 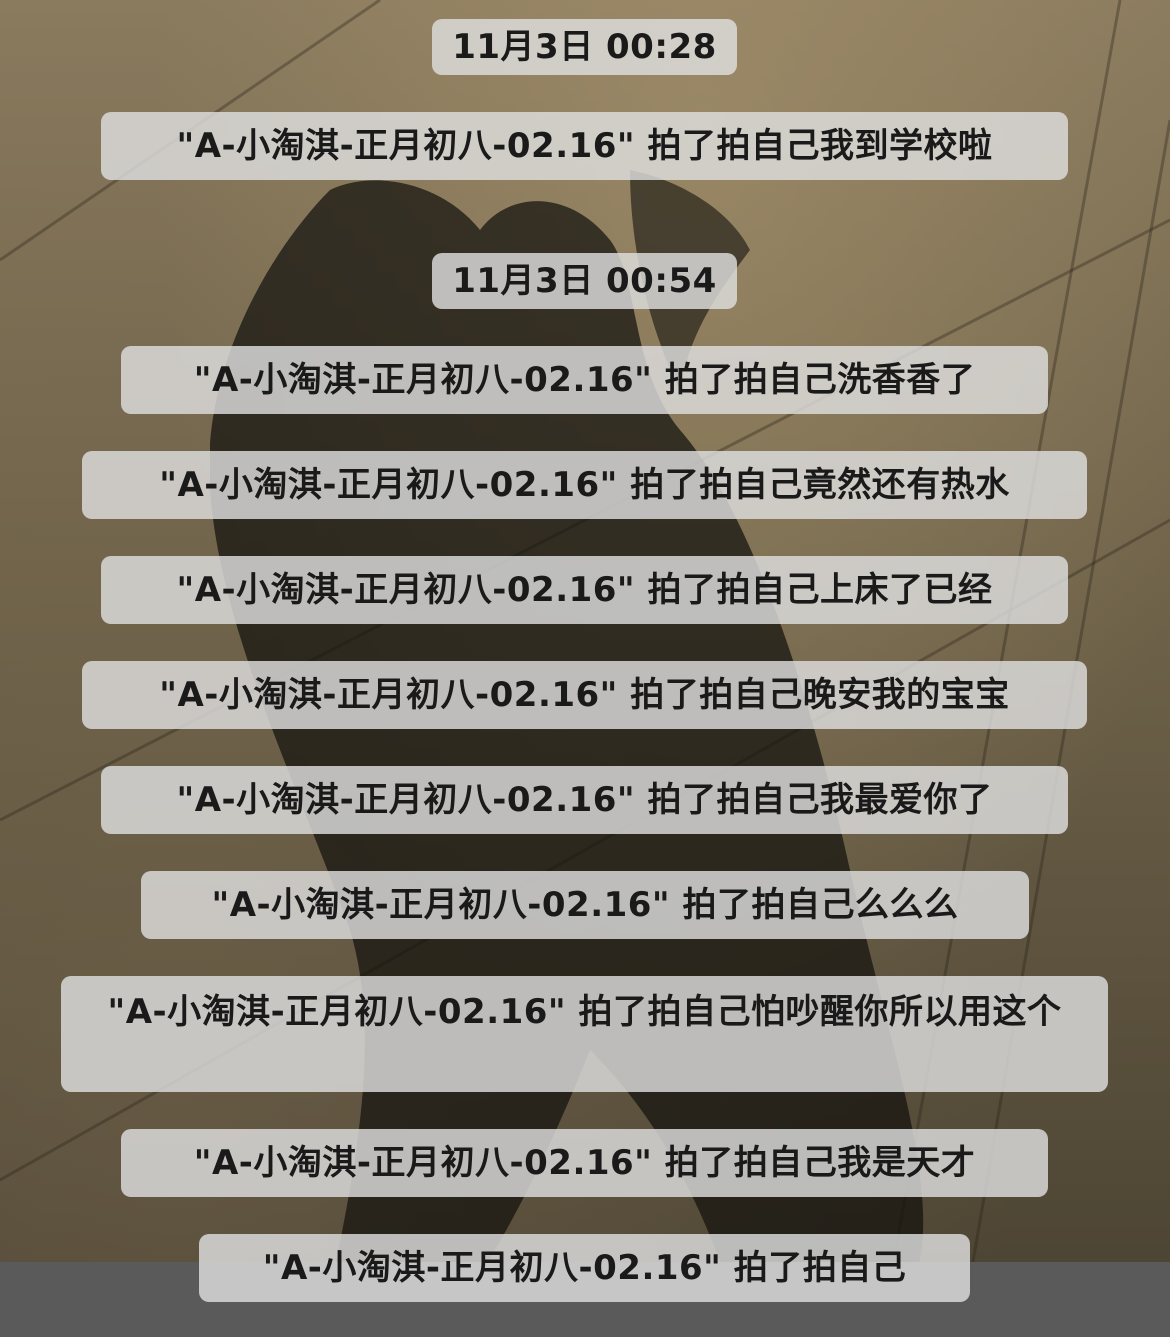 What do you see at coordinates (584, 1034) in the screenshot?
I see `pat-message: "A-小淘淇-正月初八-02.16" 拍了拍自己怕吵醒你所以用这个` at bounding box center [584, 1034].